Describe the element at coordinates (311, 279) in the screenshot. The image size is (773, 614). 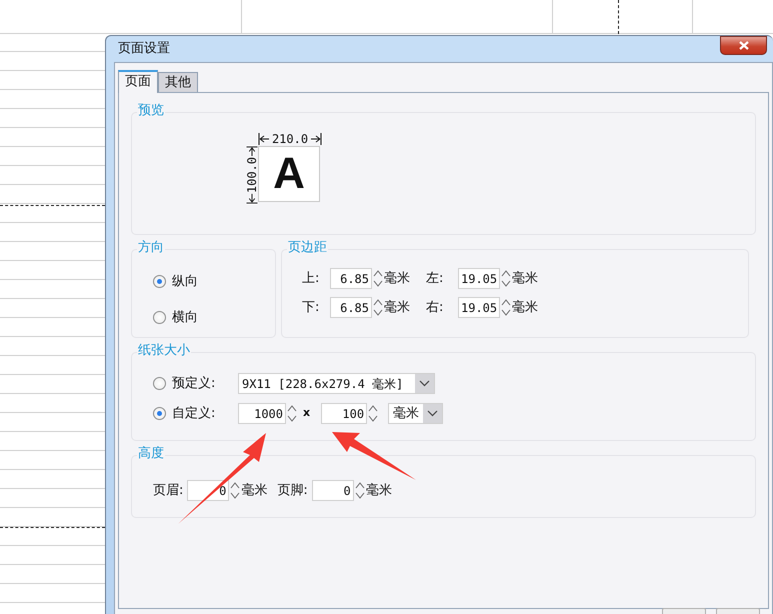
I see `field-label: 上:` at that location.